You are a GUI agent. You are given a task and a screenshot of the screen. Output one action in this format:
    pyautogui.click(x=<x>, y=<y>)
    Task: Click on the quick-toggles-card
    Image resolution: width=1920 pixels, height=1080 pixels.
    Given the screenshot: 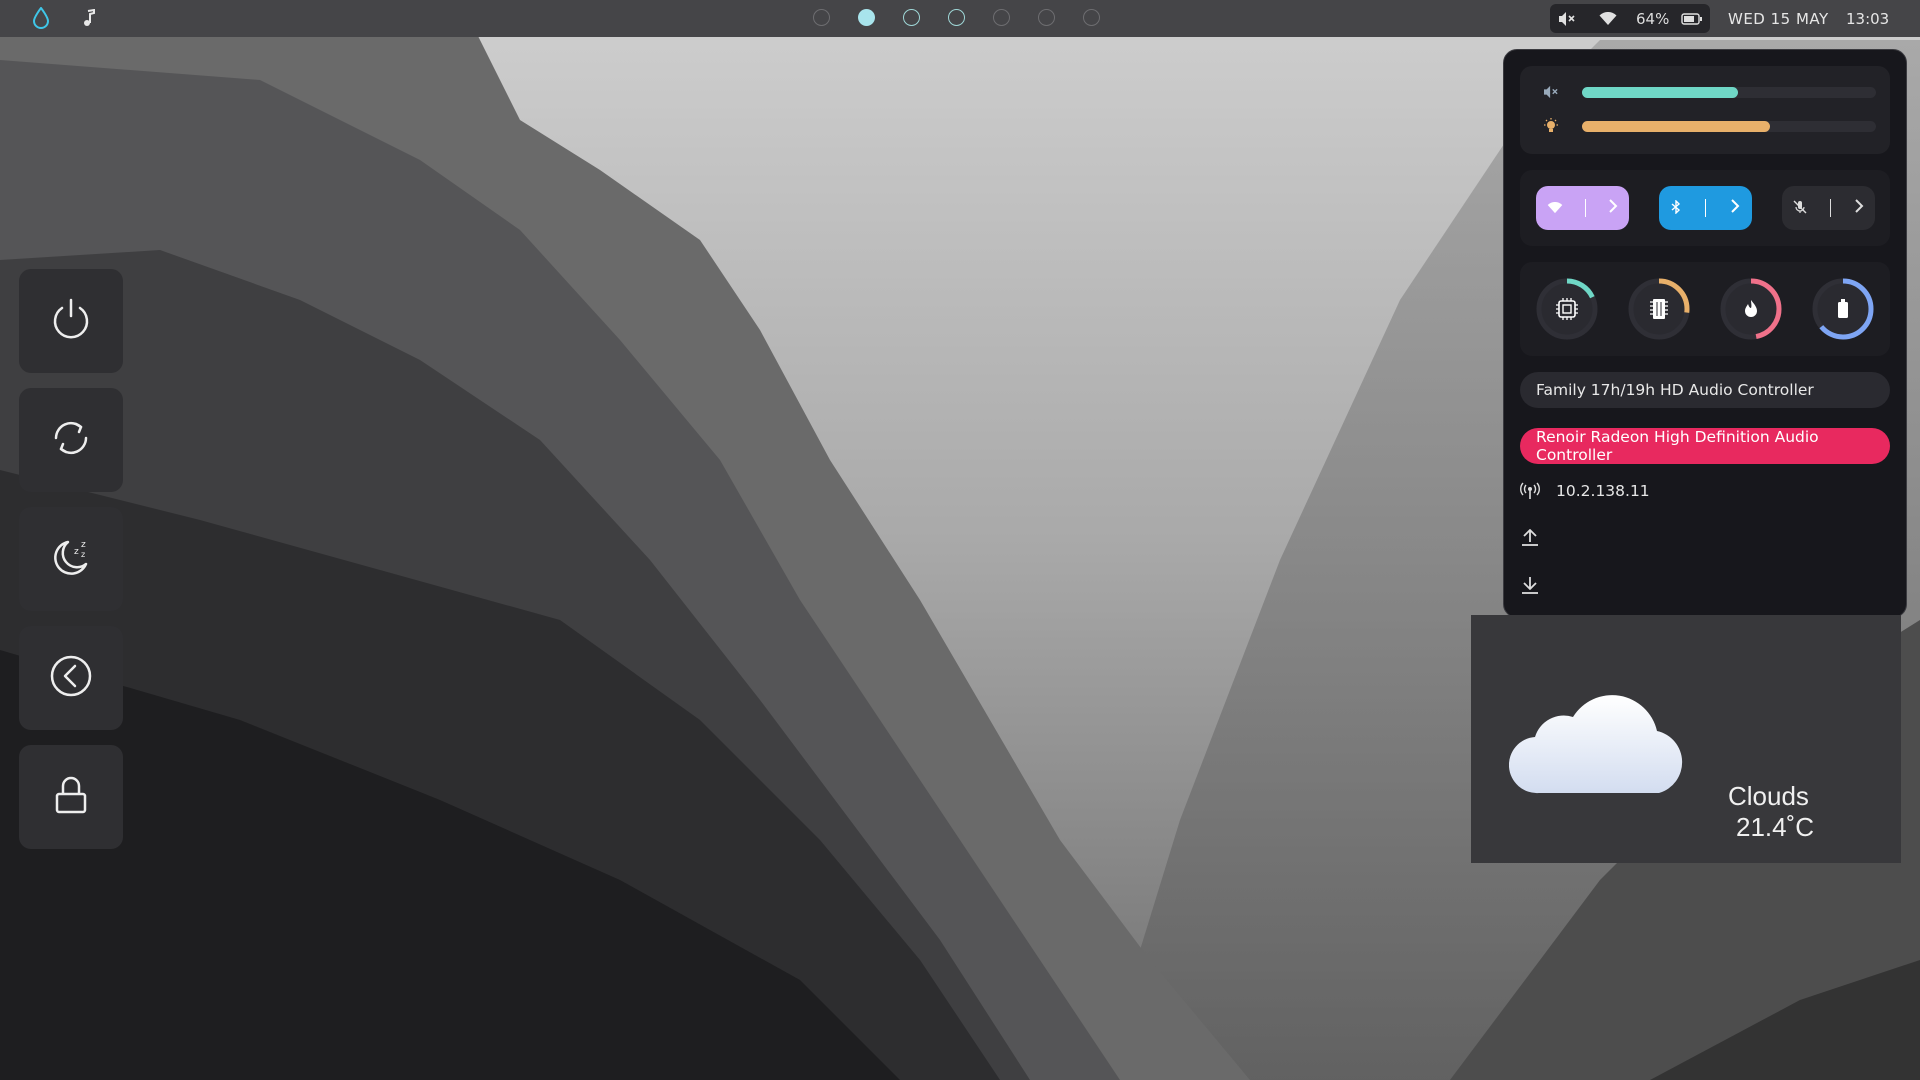 What is the action you would take?
    pyautogui.click(x=1705, y=208)
    